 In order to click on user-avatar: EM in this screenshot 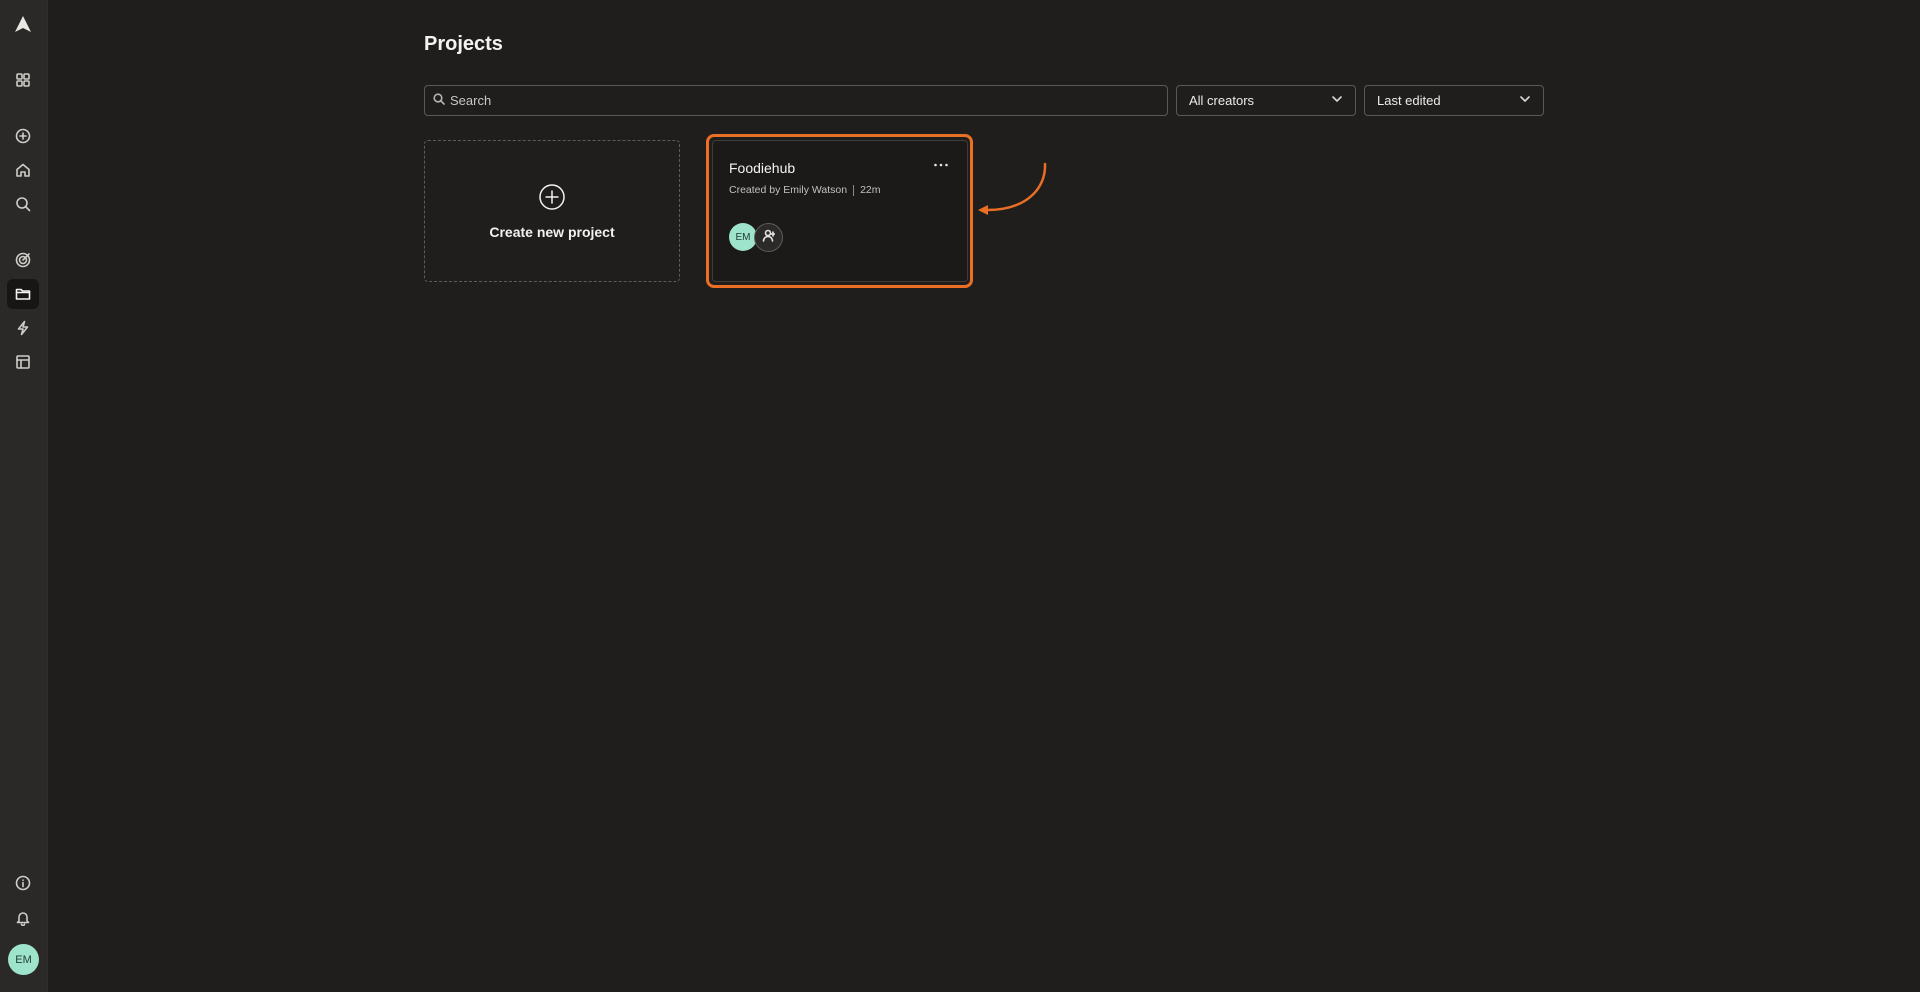, I will do `click(23, 959)`.